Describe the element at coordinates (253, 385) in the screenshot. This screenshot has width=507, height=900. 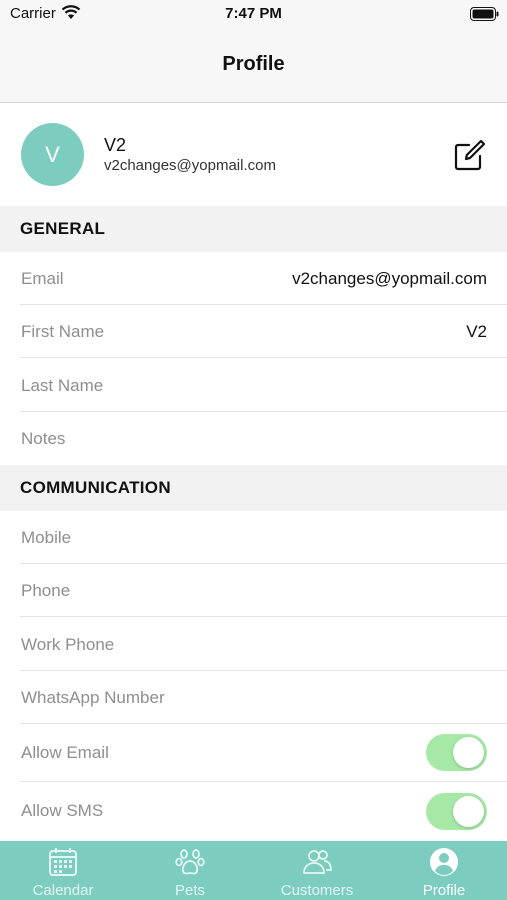
I see `field-last-name: Last Name` at that location.